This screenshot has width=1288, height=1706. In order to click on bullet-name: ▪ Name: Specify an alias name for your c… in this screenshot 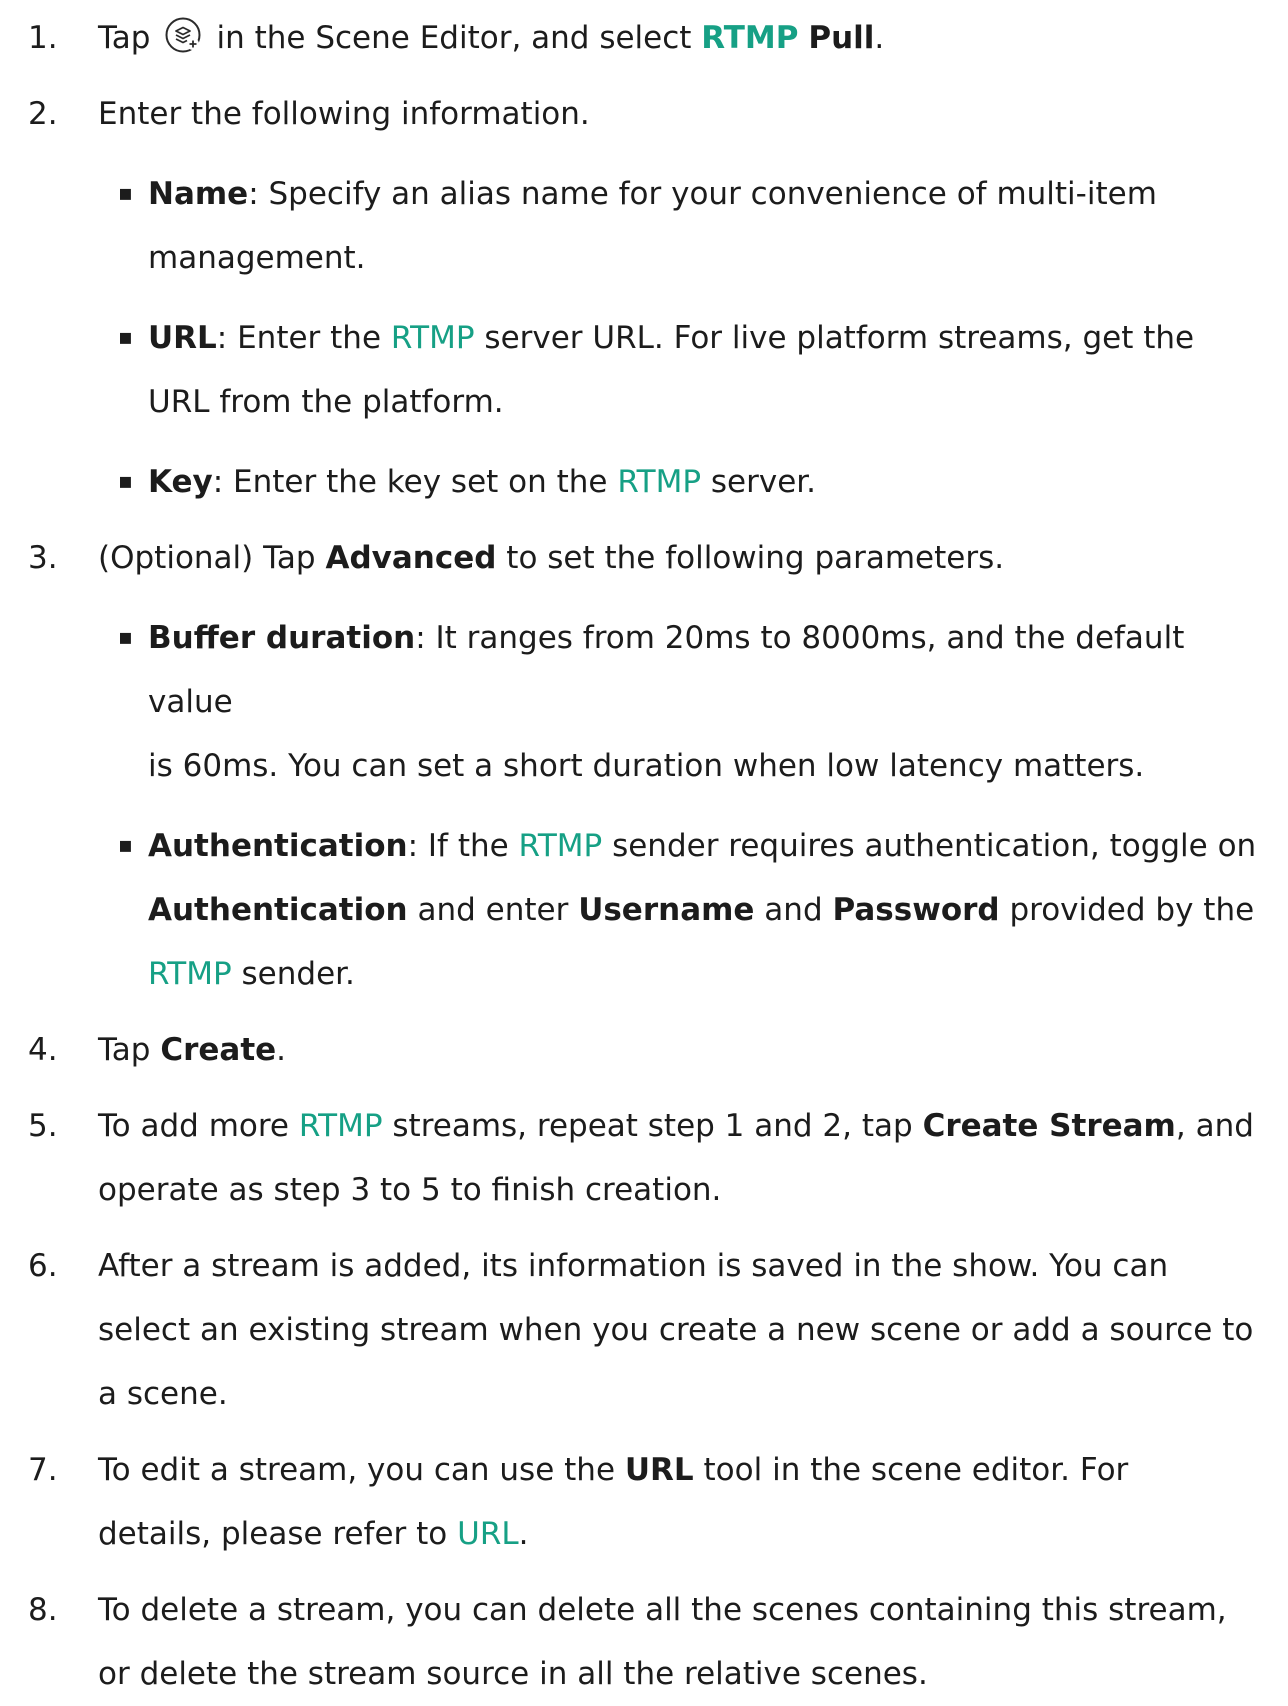, I will do `click(644, 226)`.